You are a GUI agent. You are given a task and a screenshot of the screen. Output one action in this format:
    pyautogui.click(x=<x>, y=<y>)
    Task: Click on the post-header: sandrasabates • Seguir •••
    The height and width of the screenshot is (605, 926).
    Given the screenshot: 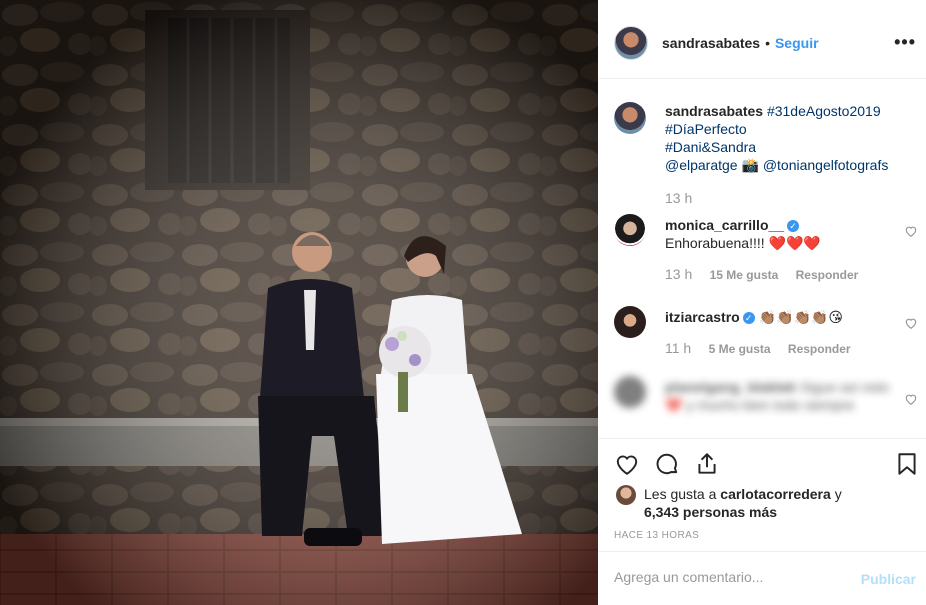 What is the action you would take?
    pyautogui.click(x=762, y=43)
    